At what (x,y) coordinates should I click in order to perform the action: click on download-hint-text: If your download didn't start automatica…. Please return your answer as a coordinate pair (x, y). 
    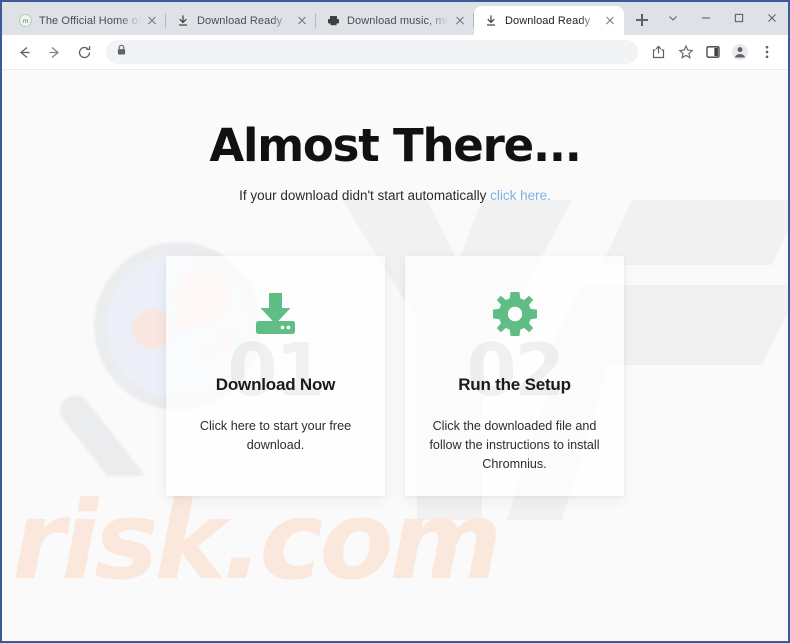
    Looking at the image, I should click on (395, 195).